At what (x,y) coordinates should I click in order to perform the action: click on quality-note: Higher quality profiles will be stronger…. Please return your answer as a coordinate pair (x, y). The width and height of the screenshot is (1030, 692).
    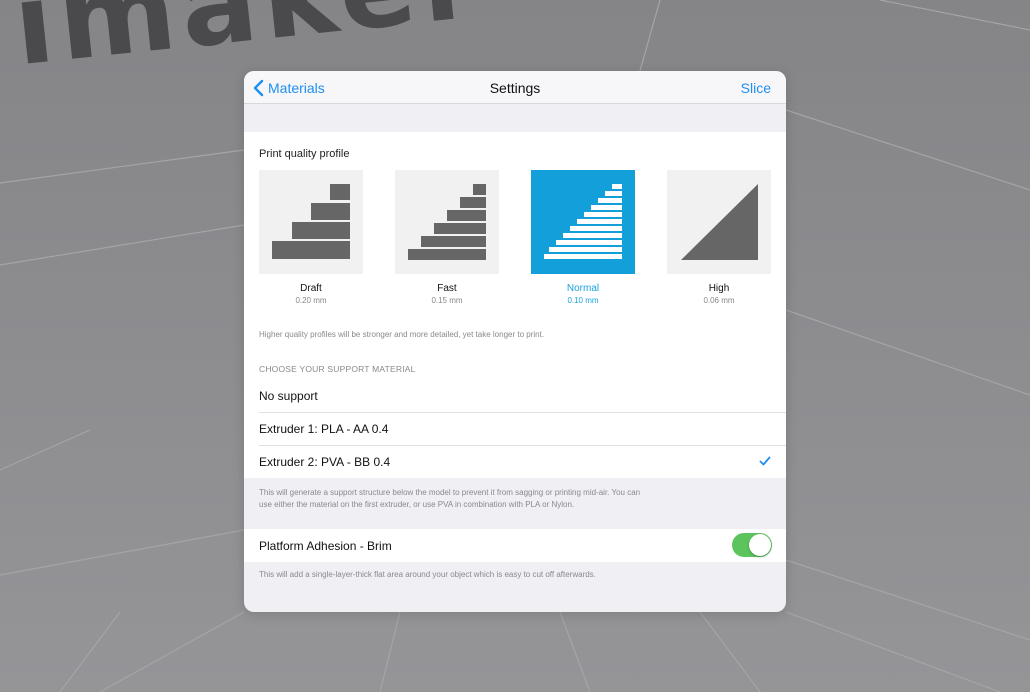
    Looking at the image, I should click on (402, 334).